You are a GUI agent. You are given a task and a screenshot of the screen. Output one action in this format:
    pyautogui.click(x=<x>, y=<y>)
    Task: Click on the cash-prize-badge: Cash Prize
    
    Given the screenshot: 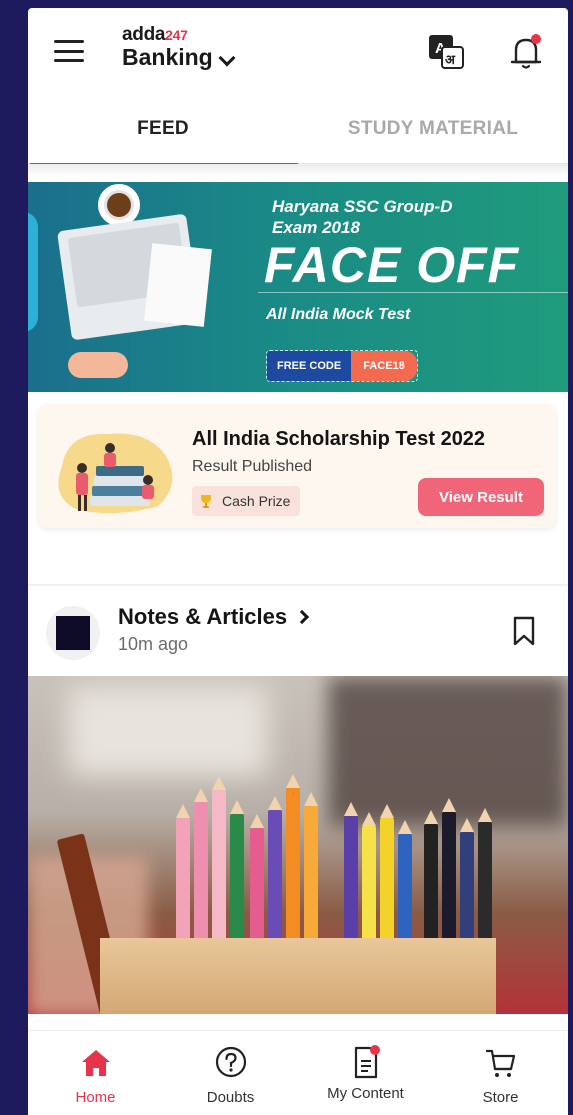 What is the action you would take?
    pyautogui.click(x=246, y=501)
    